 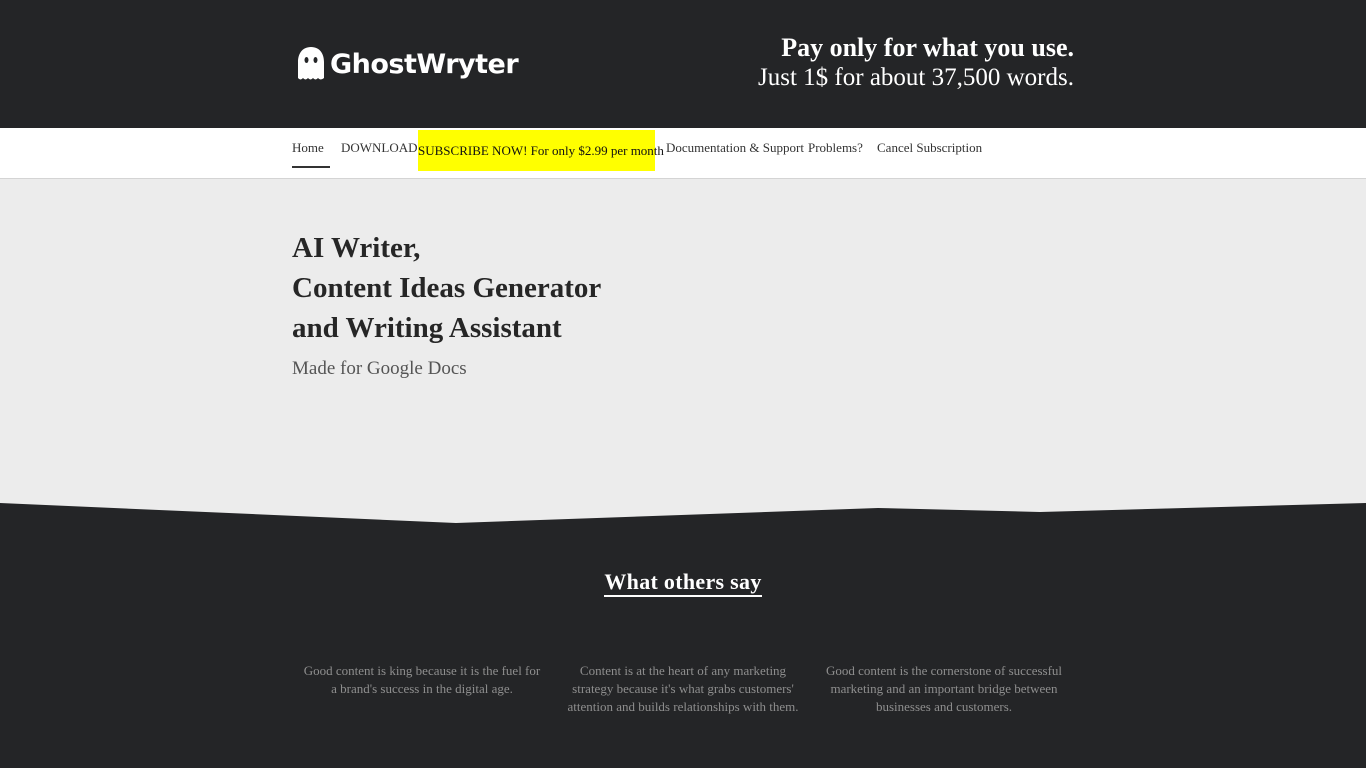 I want to click on ghost-icon, so click(x=311, y=63).